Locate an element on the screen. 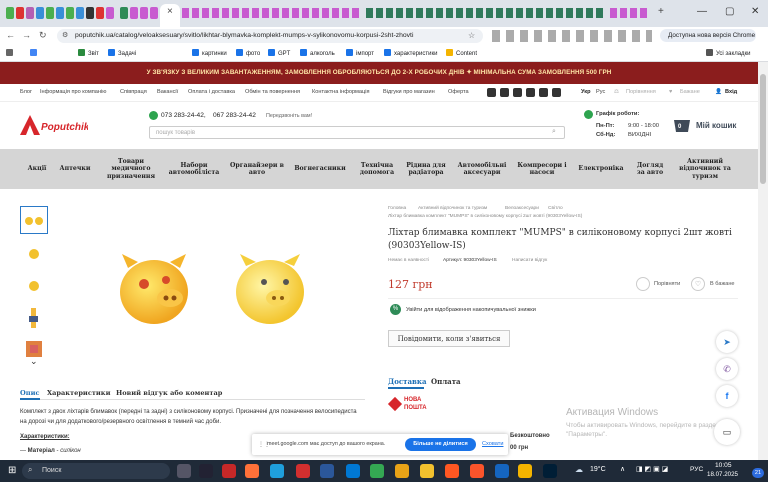 This screenshot has width=768, height=482. user-icon: 👤 is located at coordinates (718, 92).